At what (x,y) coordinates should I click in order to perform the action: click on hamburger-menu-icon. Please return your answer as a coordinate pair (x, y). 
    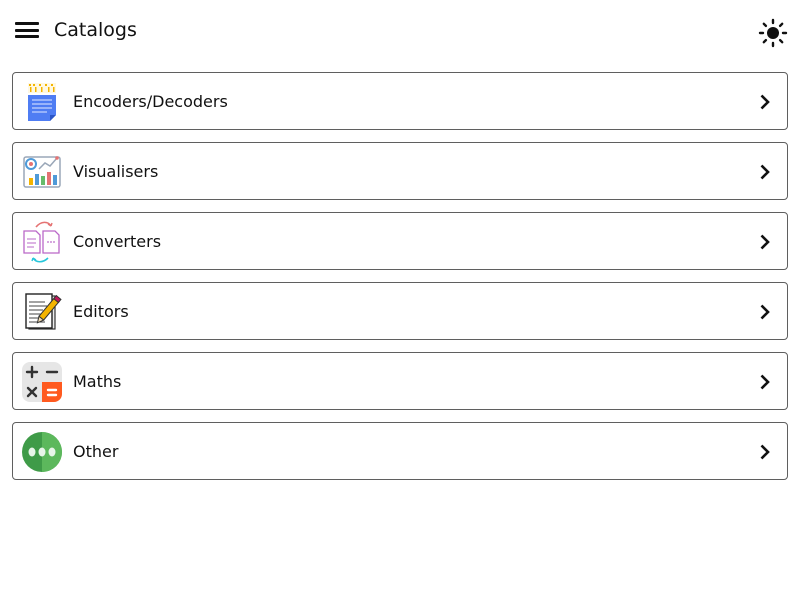
    Looking at the image, I should click on (27, 30).